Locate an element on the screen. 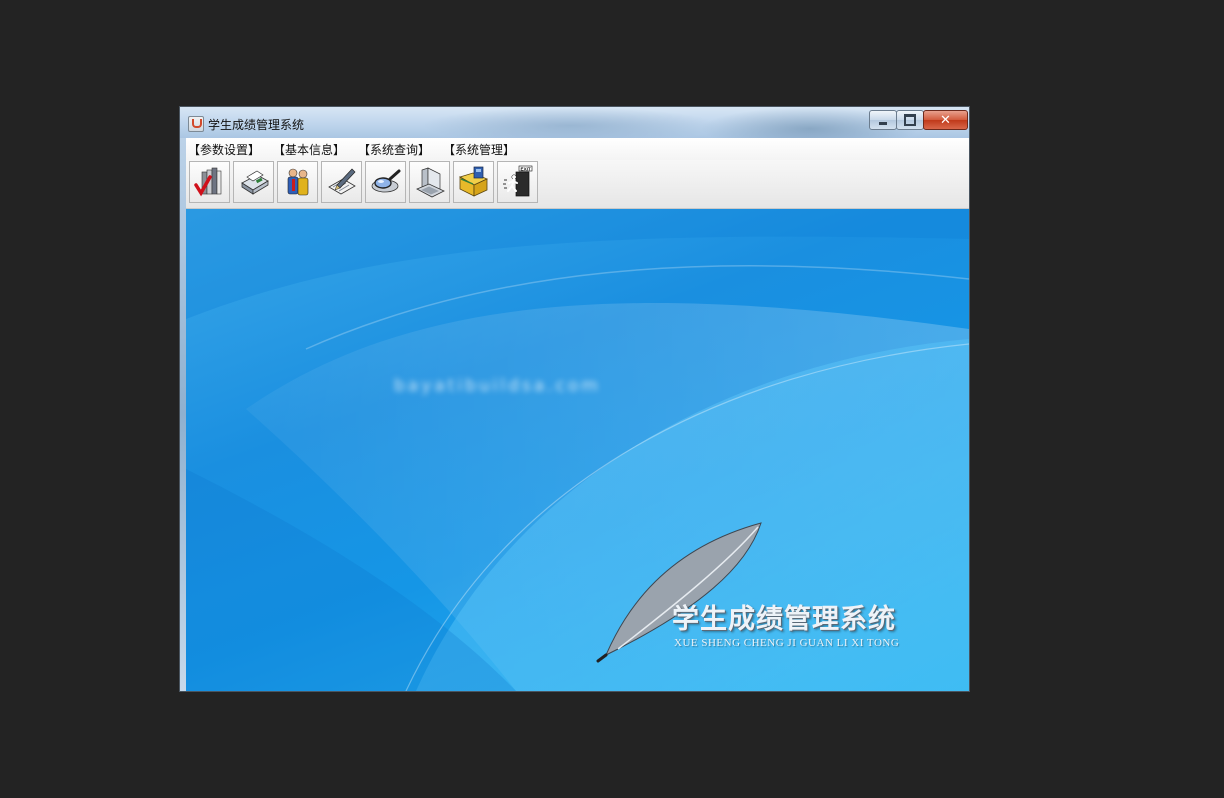 This screenshot has width=1224, height=798. computer-icon is located at coordinates (430, 182).